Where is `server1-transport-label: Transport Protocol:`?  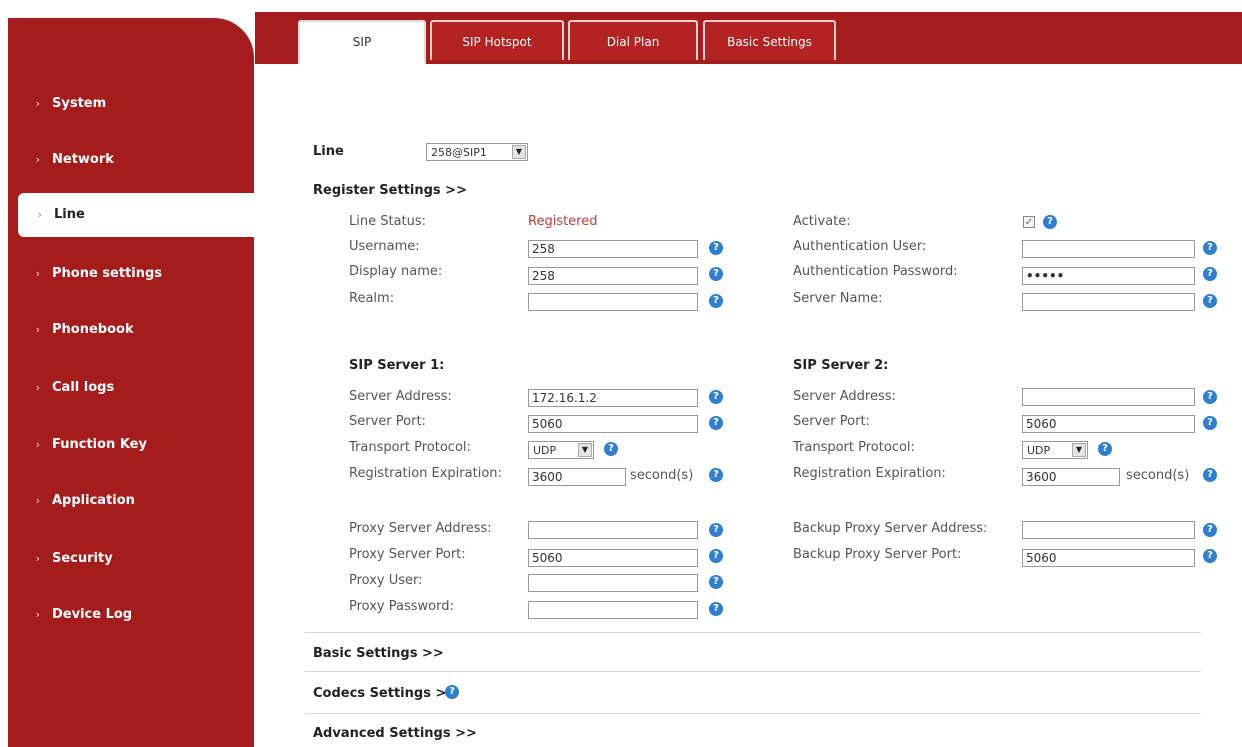
server1-transport-label: Transport Protocol: is located at coordinates (410, 447).